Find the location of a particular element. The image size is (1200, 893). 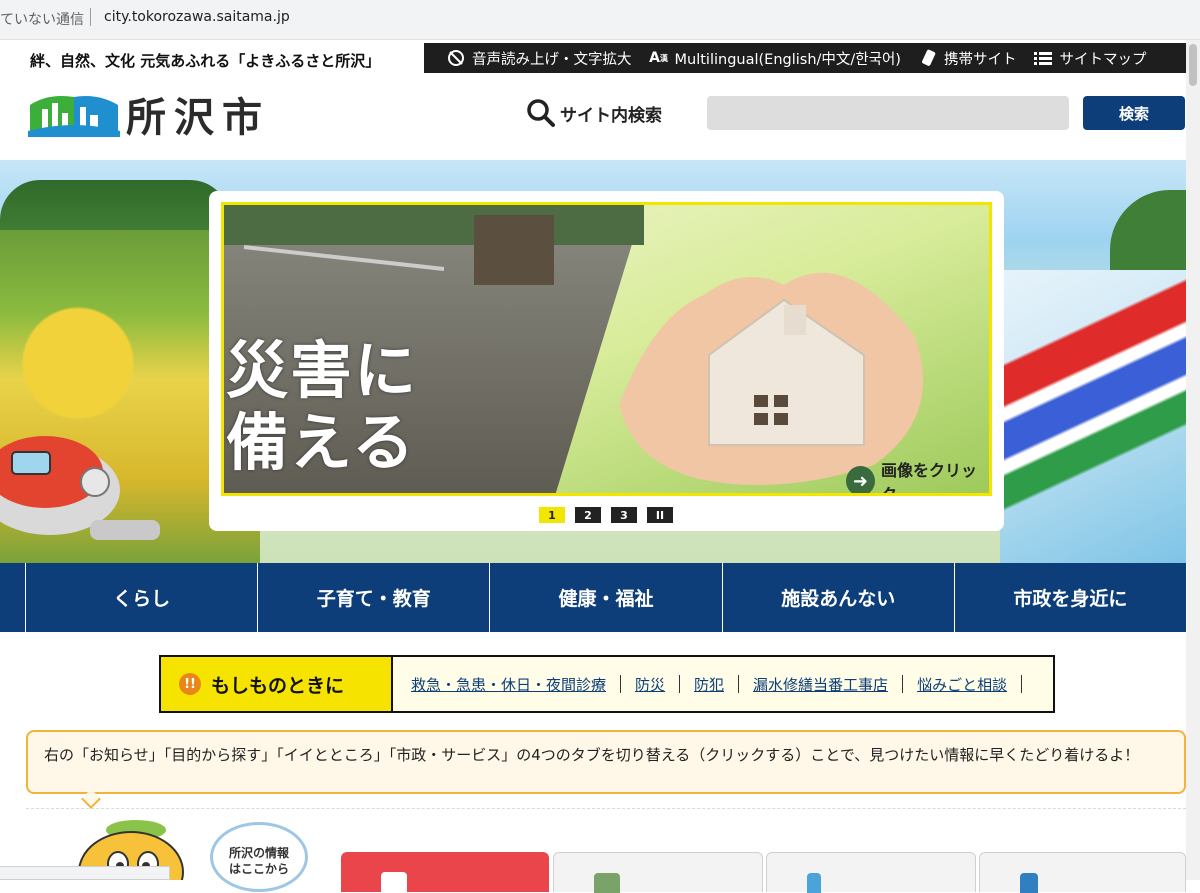

news-icon is located at coordinates (394, 882).